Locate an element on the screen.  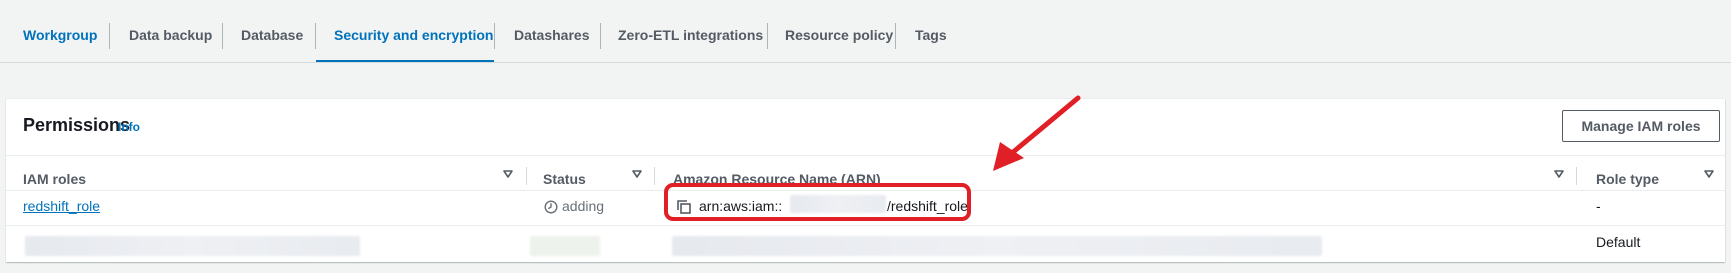
annotation-arrow-icon is located at coordinates (1037, 133).